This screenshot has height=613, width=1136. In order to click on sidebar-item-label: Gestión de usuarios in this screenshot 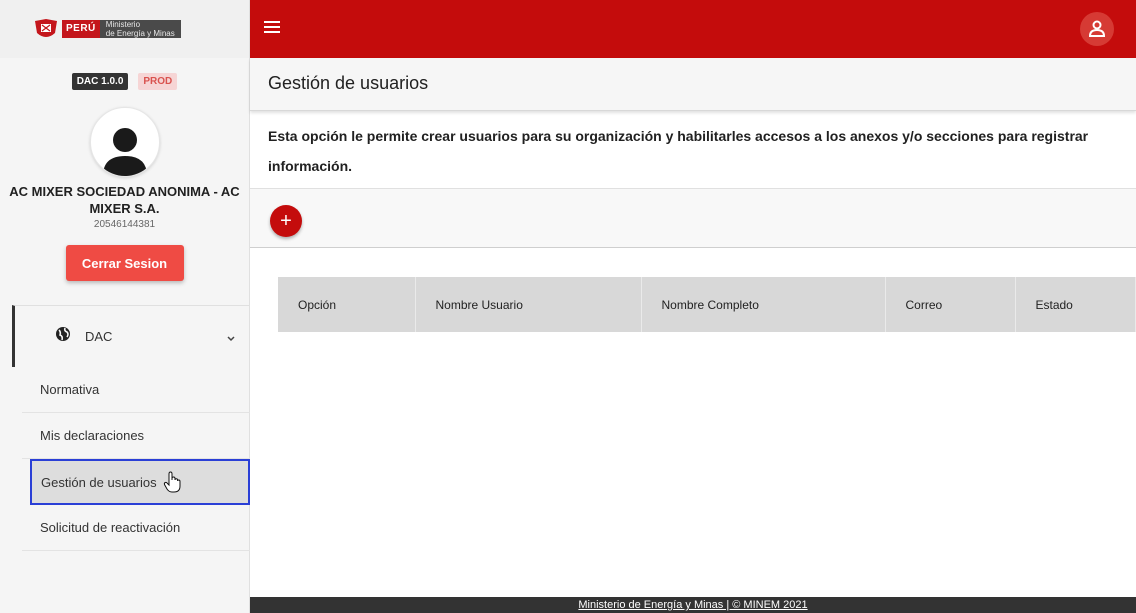, I will do `click(99, 482)`.